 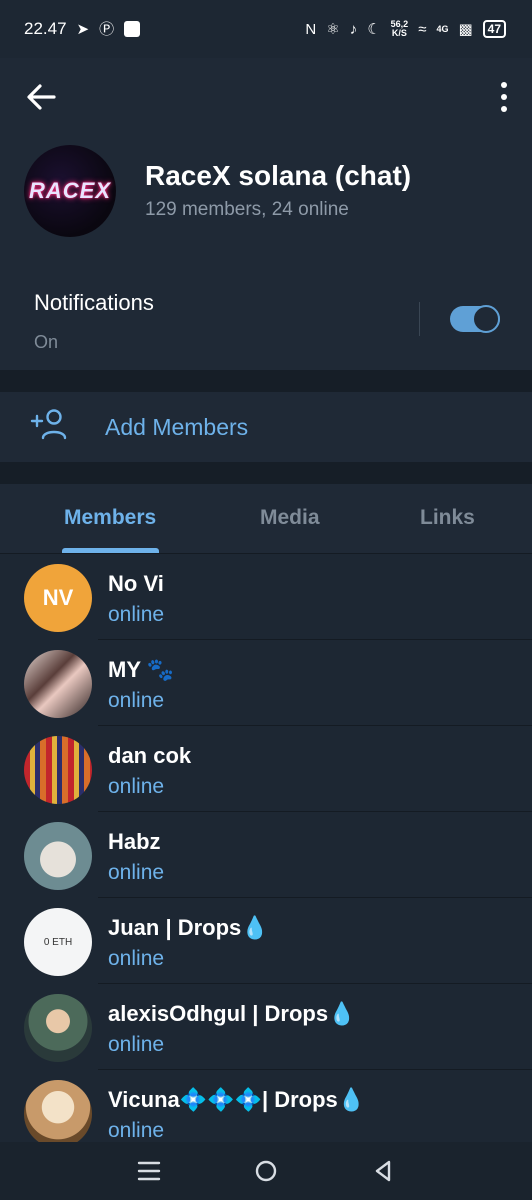 I want to click on notifications-toggle, so click(x=475, y=319).